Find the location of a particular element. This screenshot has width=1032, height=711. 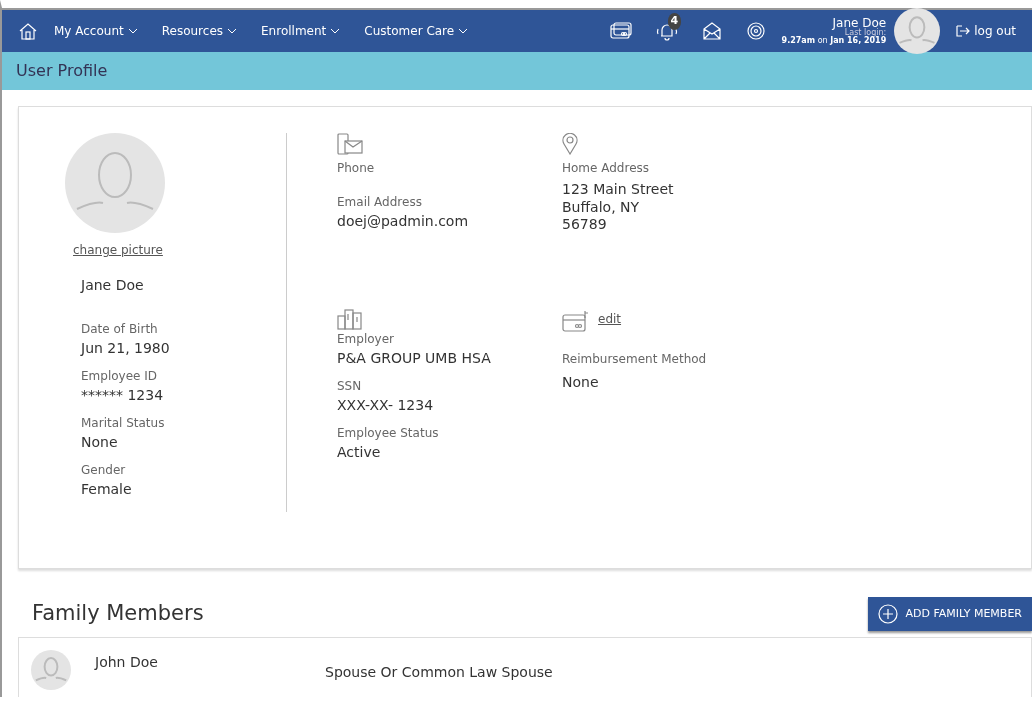

page-title: User Profile is located at coordinates (62, 71).